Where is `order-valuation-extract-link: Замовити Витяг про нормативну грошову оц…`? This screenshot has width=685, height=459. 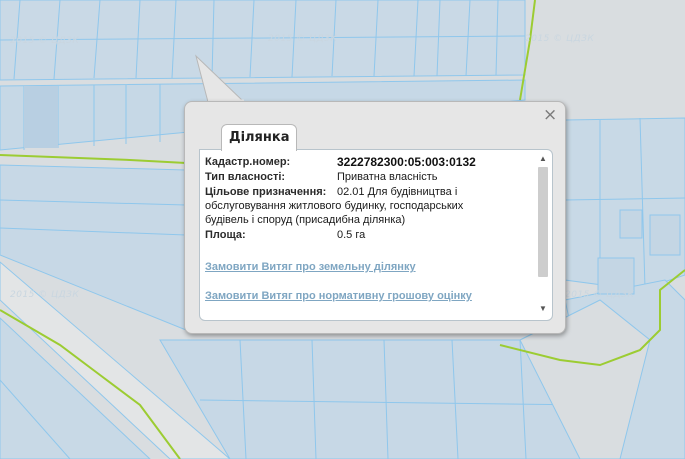
order-valuation-extract-link: Замовити Витяг про нормативну грошову оц… is located at coordinates (338, 296).